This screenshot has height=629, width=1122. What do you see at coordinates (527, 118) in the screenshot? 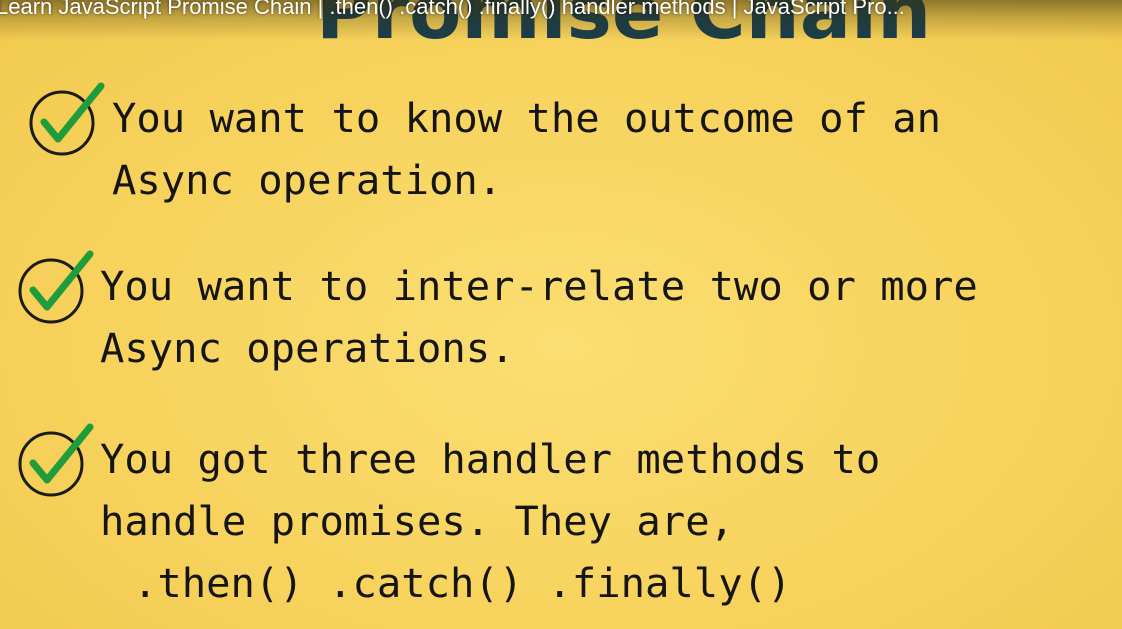
I see `point-1-line-1: You want to know the outcome of an` at bounding box center [527, 118].